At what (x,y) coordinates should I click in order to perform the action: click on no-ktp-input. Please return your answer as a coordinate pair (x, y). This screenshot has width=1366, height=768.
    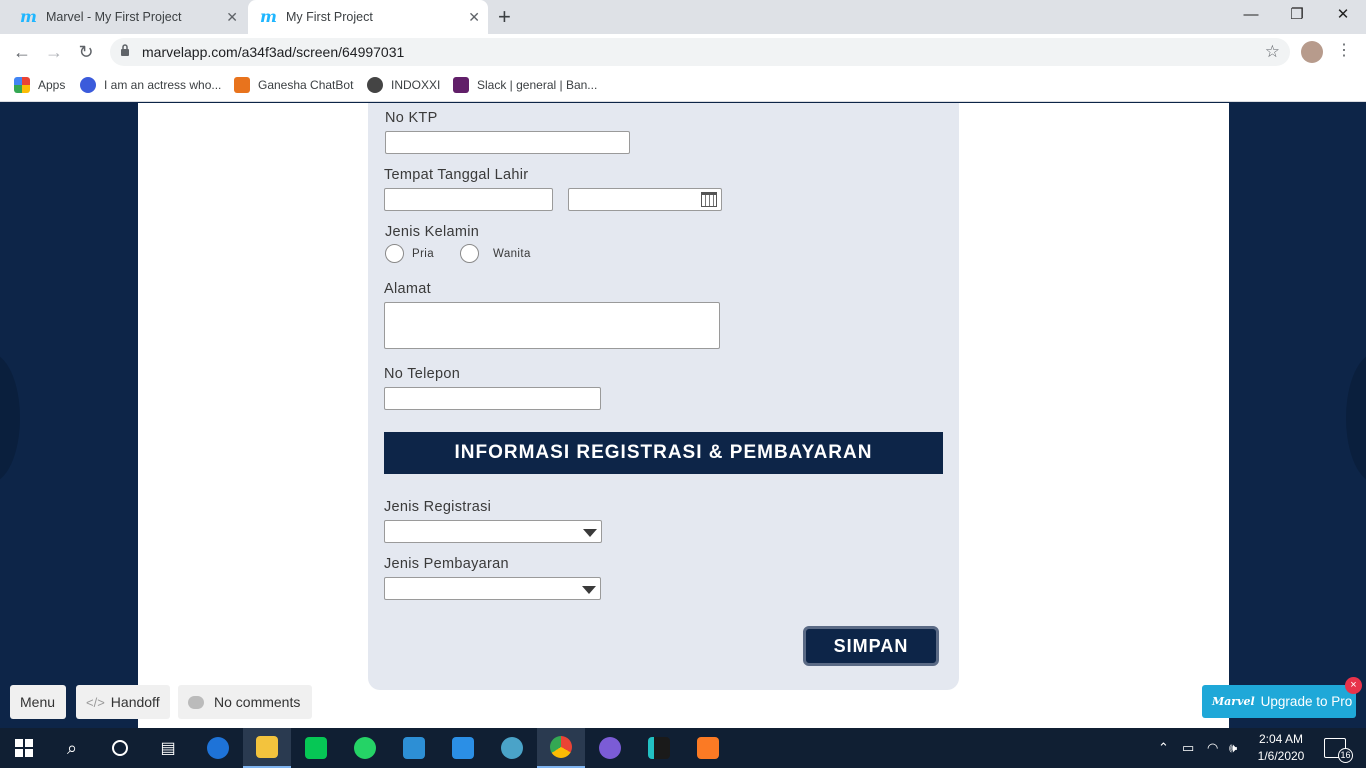
    Looking at the image, I should click on (507, 142).